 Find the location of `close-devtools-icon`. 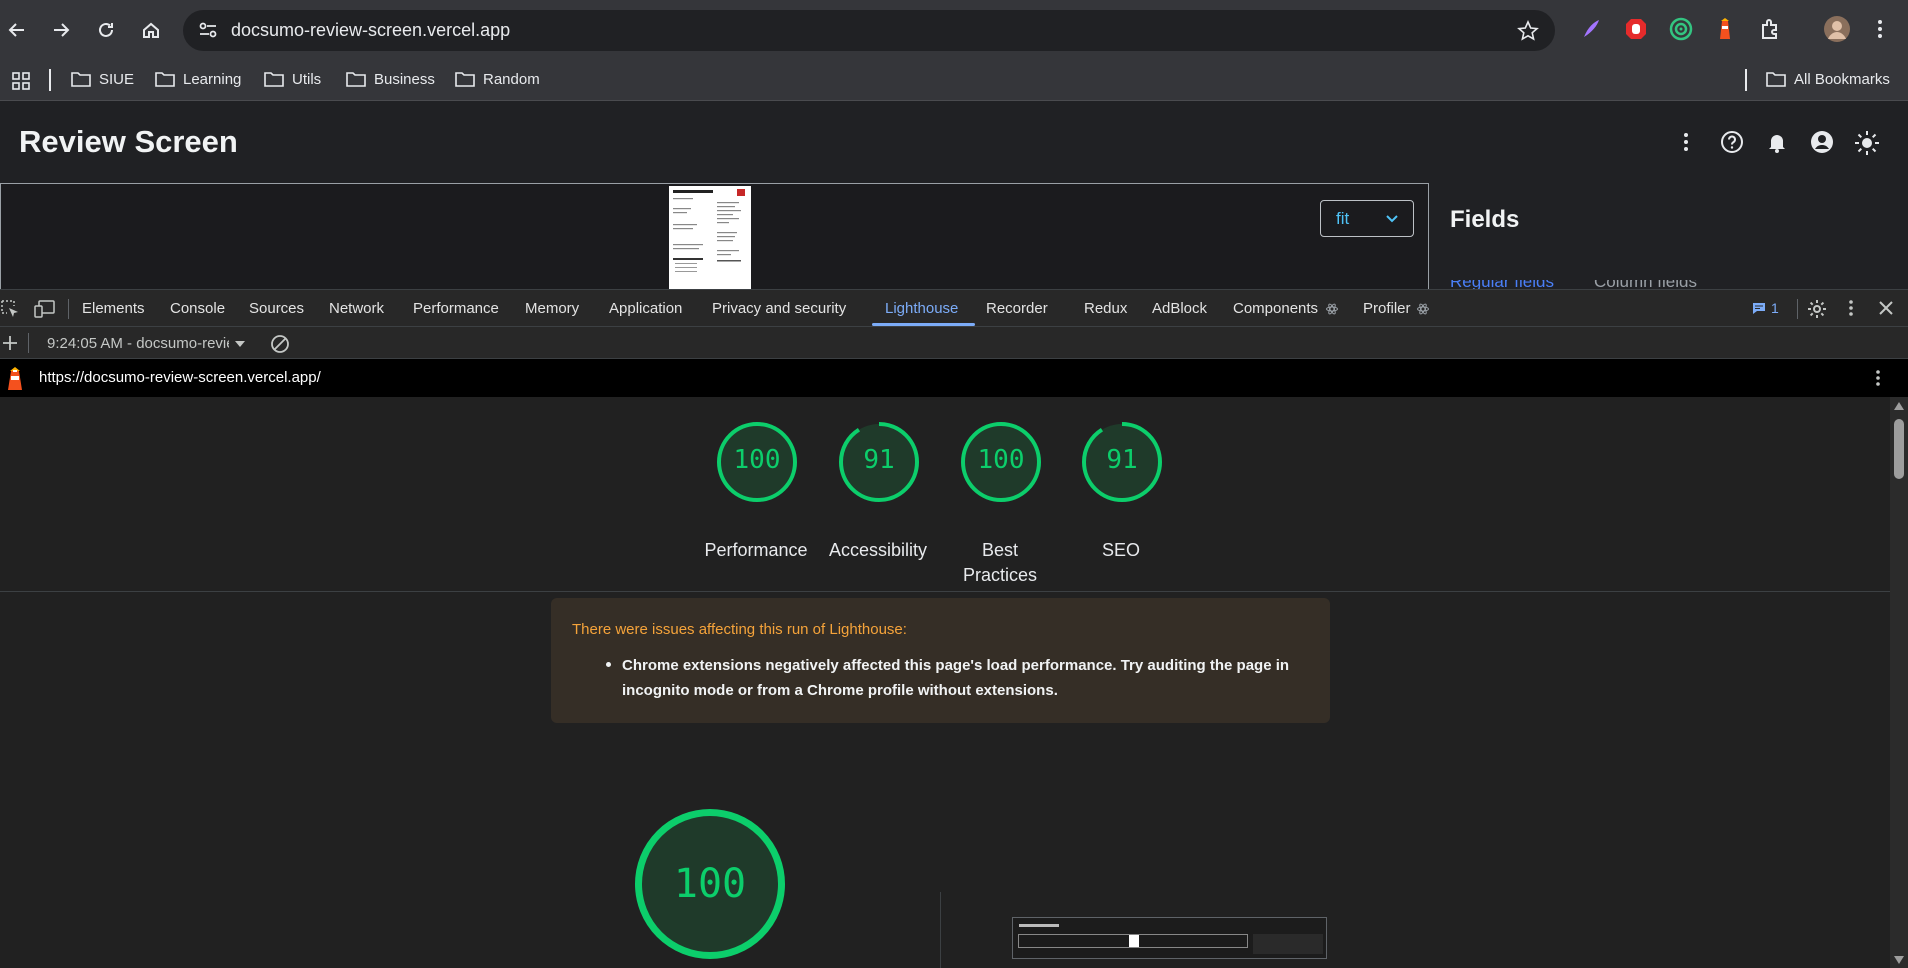

close-devtools-icon is located at coordinates (1886, 308).